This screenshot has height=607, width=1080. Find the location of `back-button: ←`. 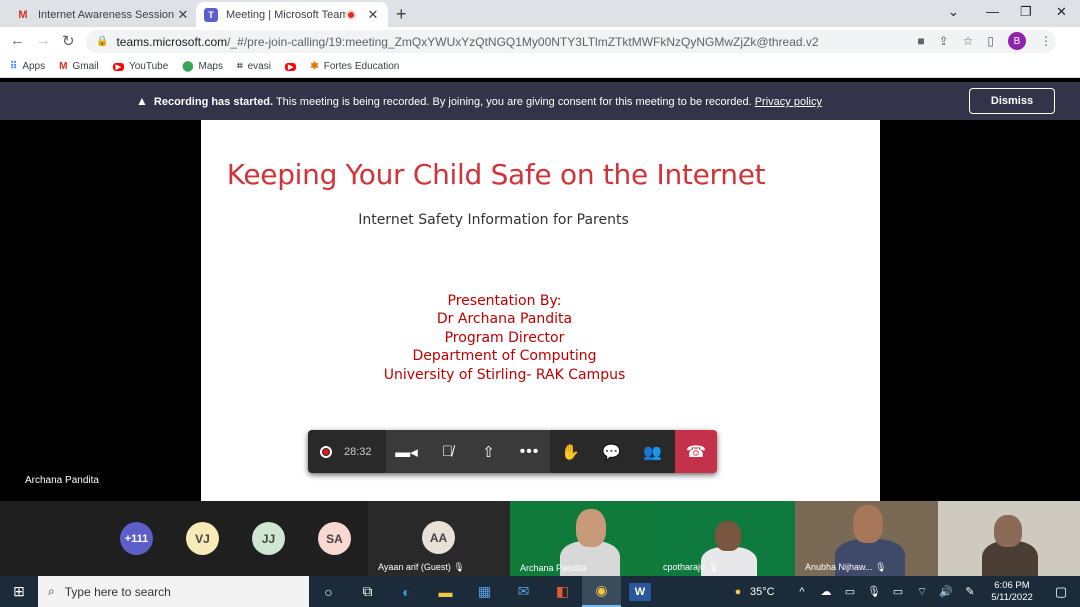

back-button: ← is located at coordinates (17, 40).